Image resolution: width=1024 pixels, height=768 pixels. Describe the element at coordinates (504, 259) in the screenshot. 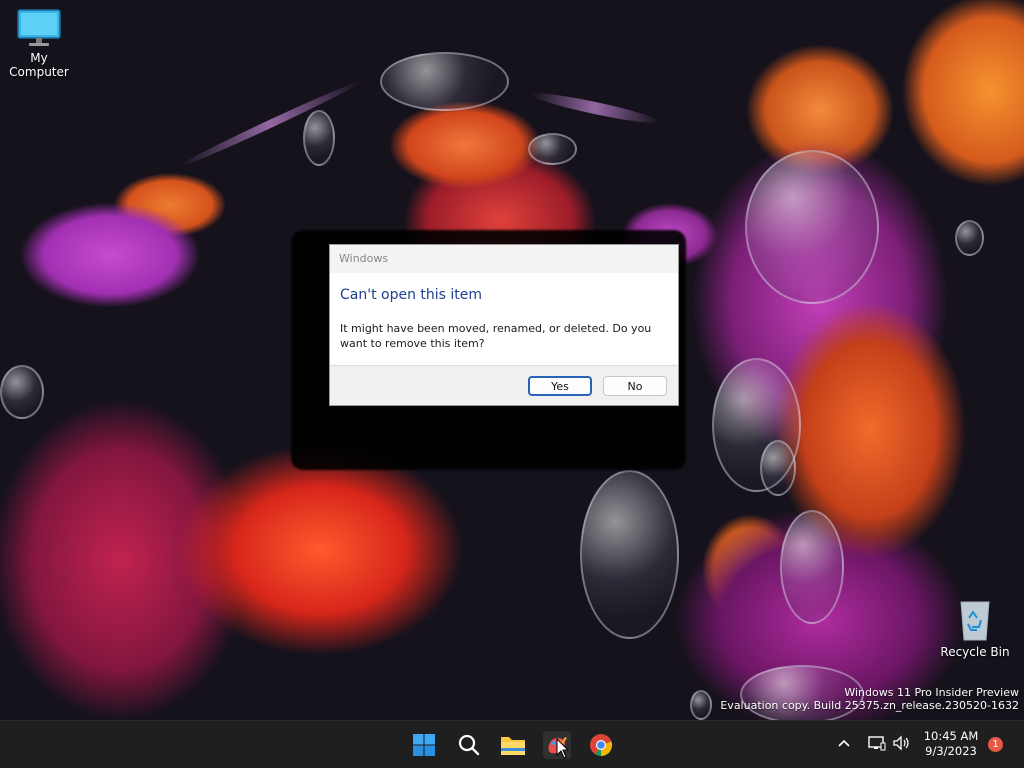

I see `dialog-title: Windows` at that location.